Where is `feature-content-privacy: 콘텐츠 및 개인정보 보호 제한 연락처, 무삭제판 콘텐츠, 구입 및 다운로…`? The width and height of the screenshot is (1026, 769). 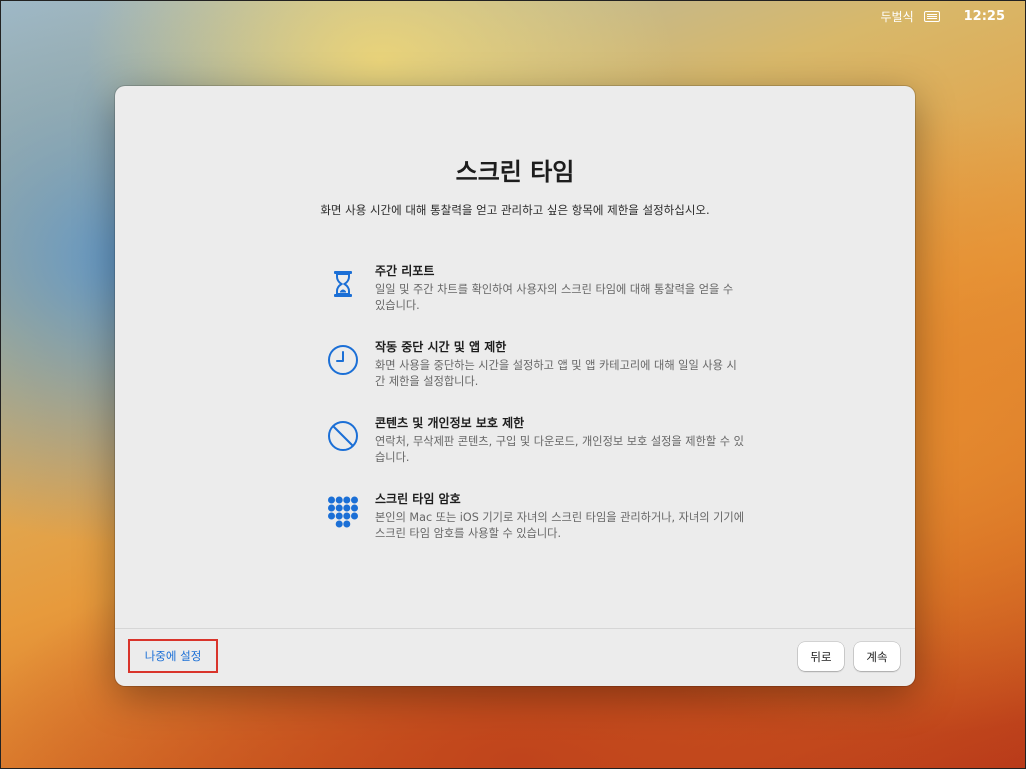 feature-content-privacy: 콘텐츠 및 개인정보 보호 제한 연락처, 무삭제판 콘텐츠, 구입 및 다운로… is located at coordinates (535, 452).